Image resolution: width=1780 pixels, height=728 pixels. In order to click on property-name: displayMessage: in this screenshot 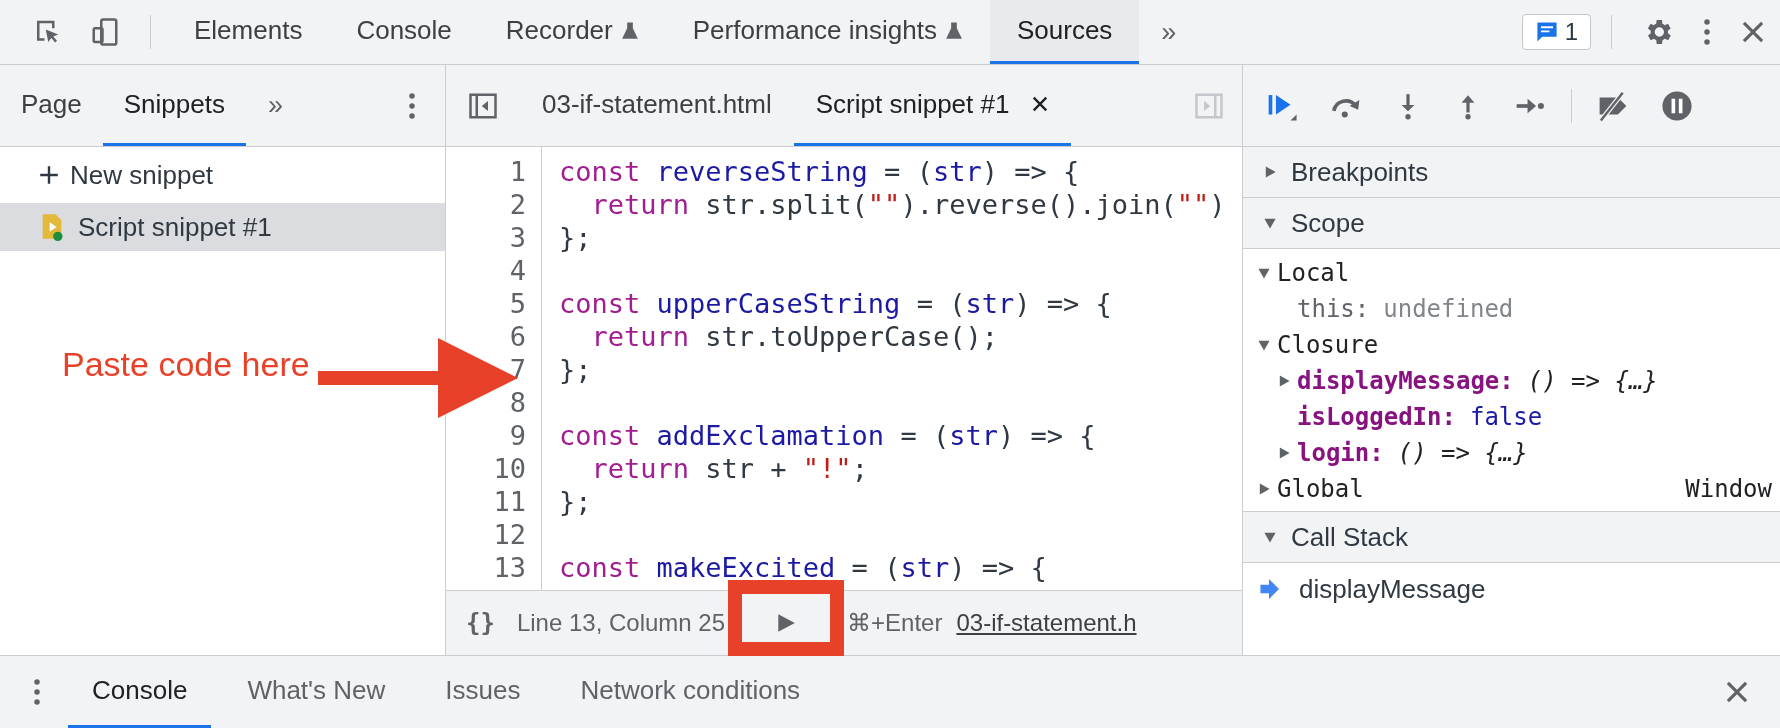, I will do `click(1405, 381)`.